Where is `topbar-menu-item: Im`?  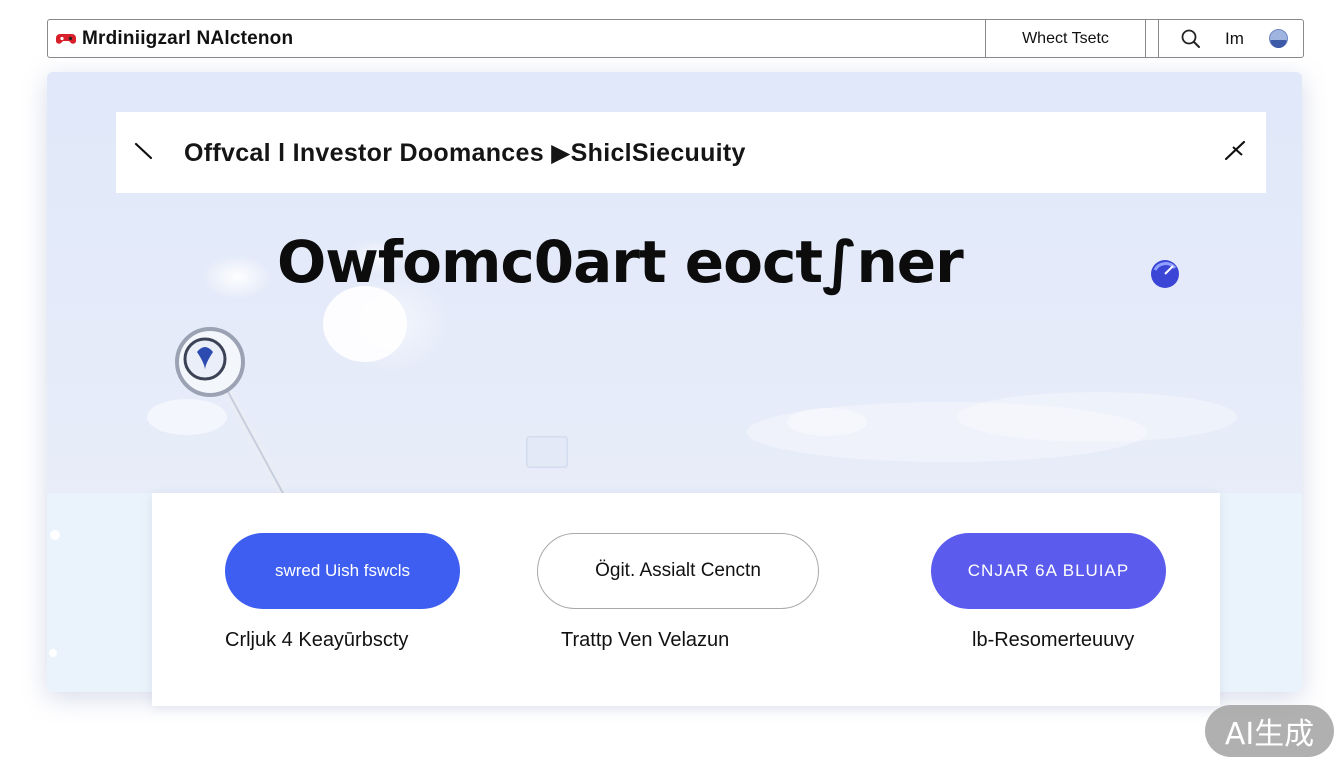
topbar-menu-item: Im is located at coordinates (1234, 38).